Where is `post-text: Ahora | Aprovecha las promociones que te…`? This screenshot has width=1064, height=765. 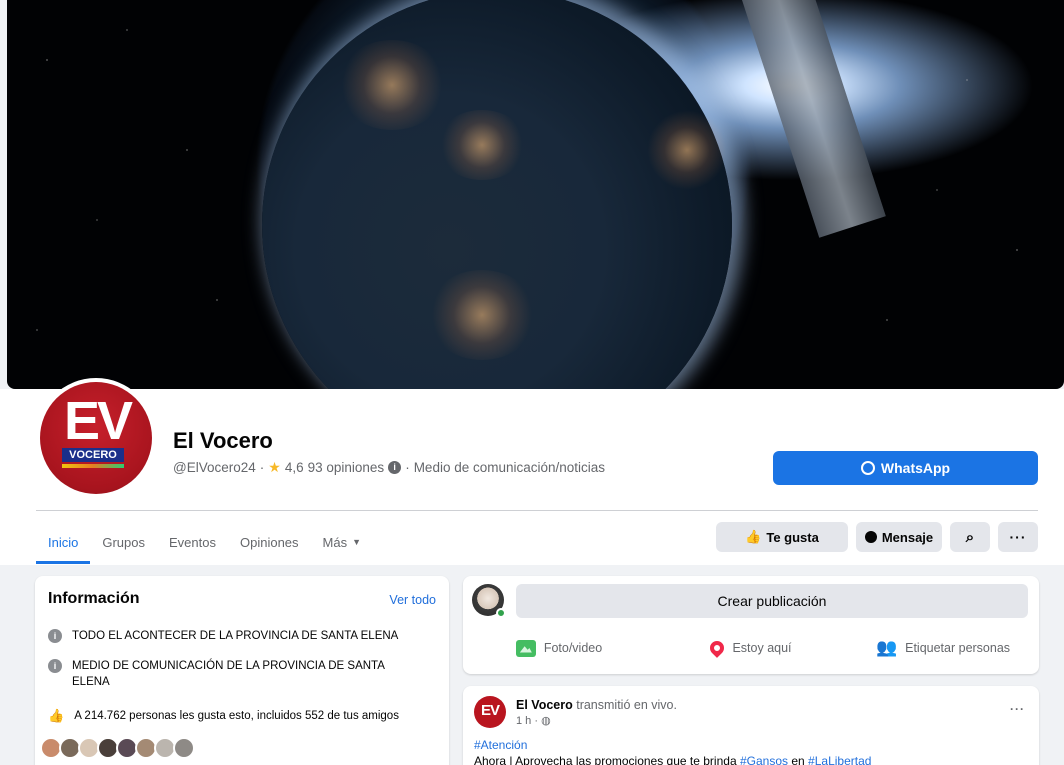 post-text: Ahora | Aprovecha las promociones que te… is located at coordinates (672, 759).